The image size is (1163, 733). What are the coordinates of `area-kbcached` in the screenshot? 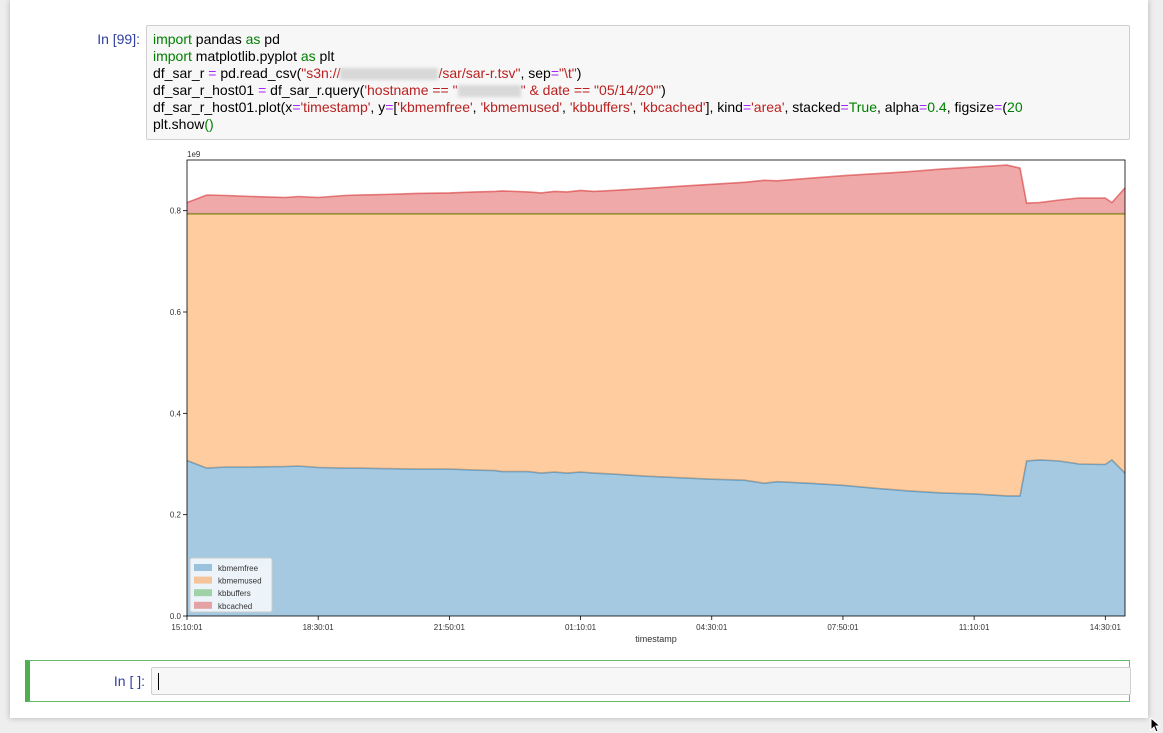 It's located at (656, 189).